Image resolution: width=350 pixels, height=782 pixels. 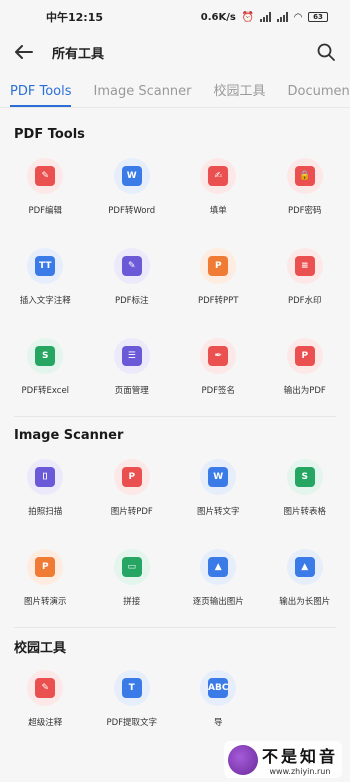 I want to click on pdf-edit-icon: ✎, so click(x=45, y=176).